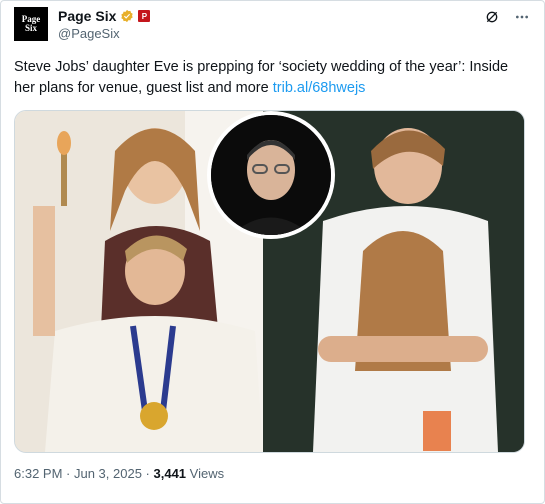  I want to click on verified-gold-icon, so click(127, 16).